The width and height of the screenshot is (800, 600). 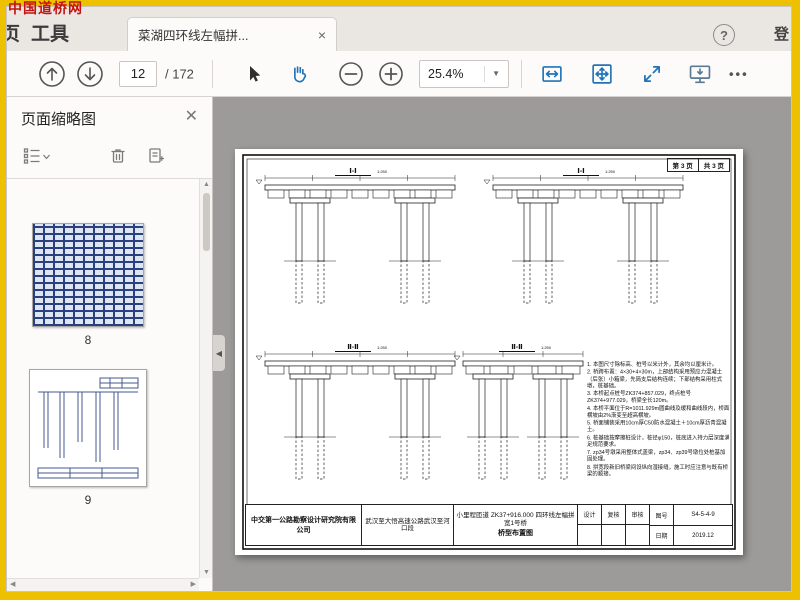 I want to click on panel-header: 页面缩略图 ✕, so click(x=109, y=117).